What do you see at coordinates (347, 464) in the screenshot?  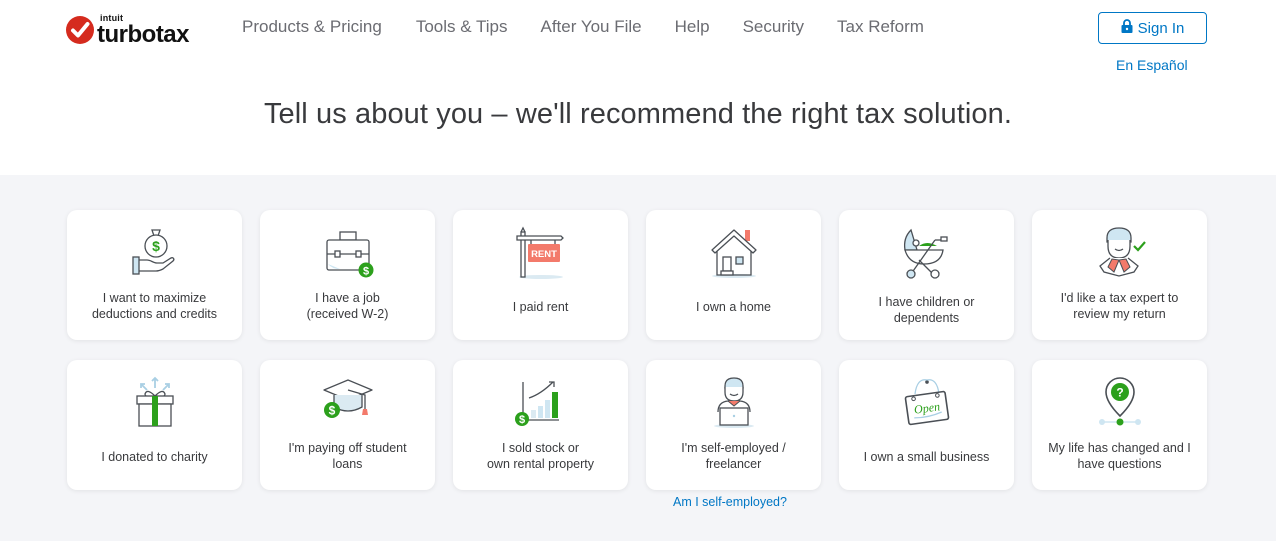 I see `card-label-line: loans` at bounding box center [347, 464].